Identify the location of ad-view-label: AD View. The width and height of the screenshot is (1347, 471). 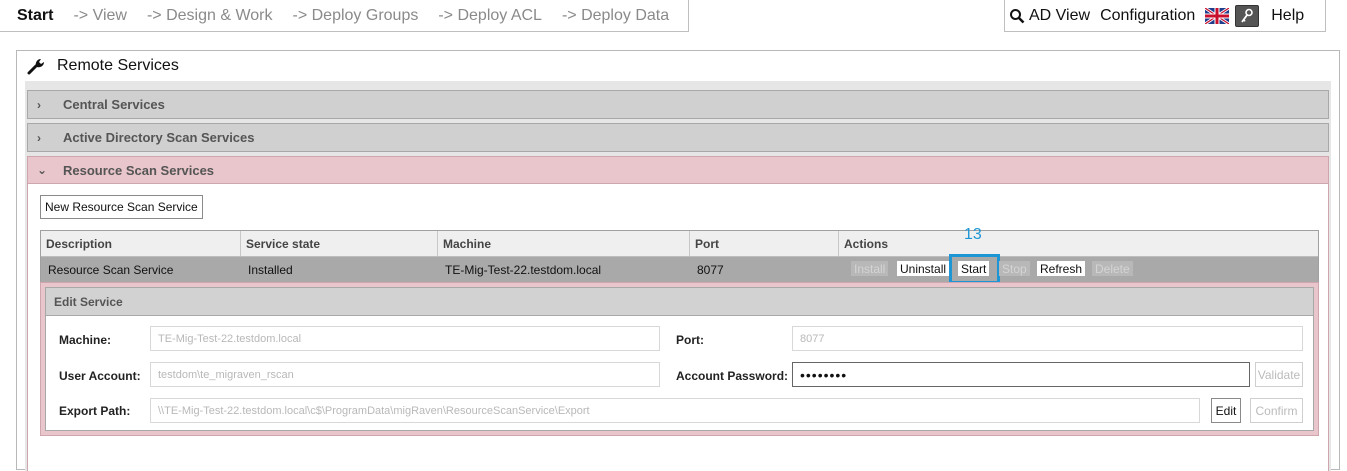
(1060, 15).